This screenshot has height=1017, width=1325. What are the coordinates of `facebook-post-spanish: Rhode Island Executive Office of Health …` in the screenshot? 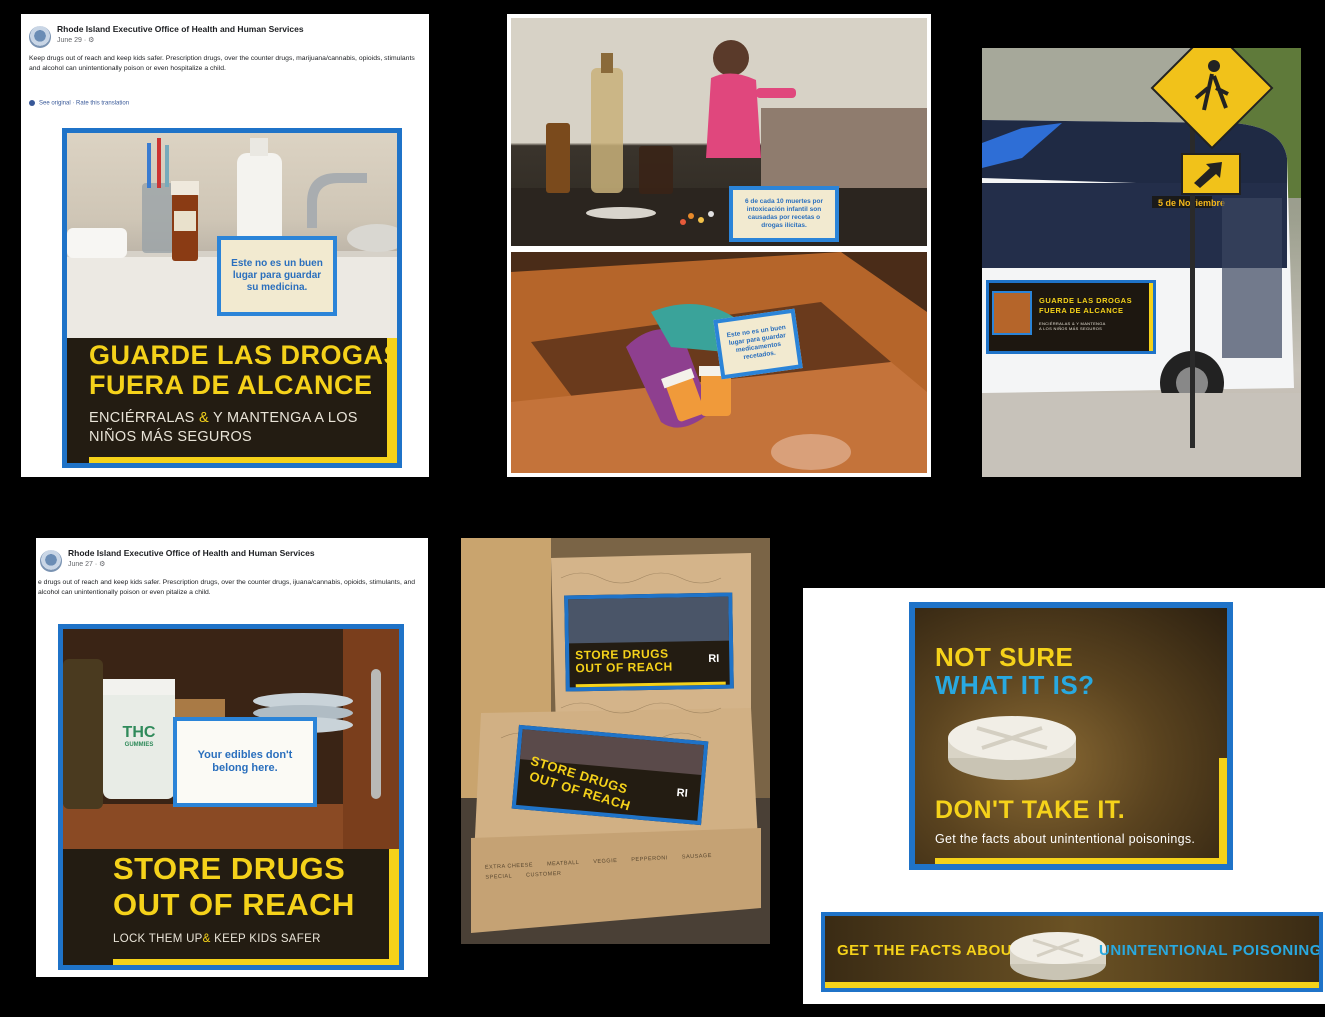 It's located at (225, 245).